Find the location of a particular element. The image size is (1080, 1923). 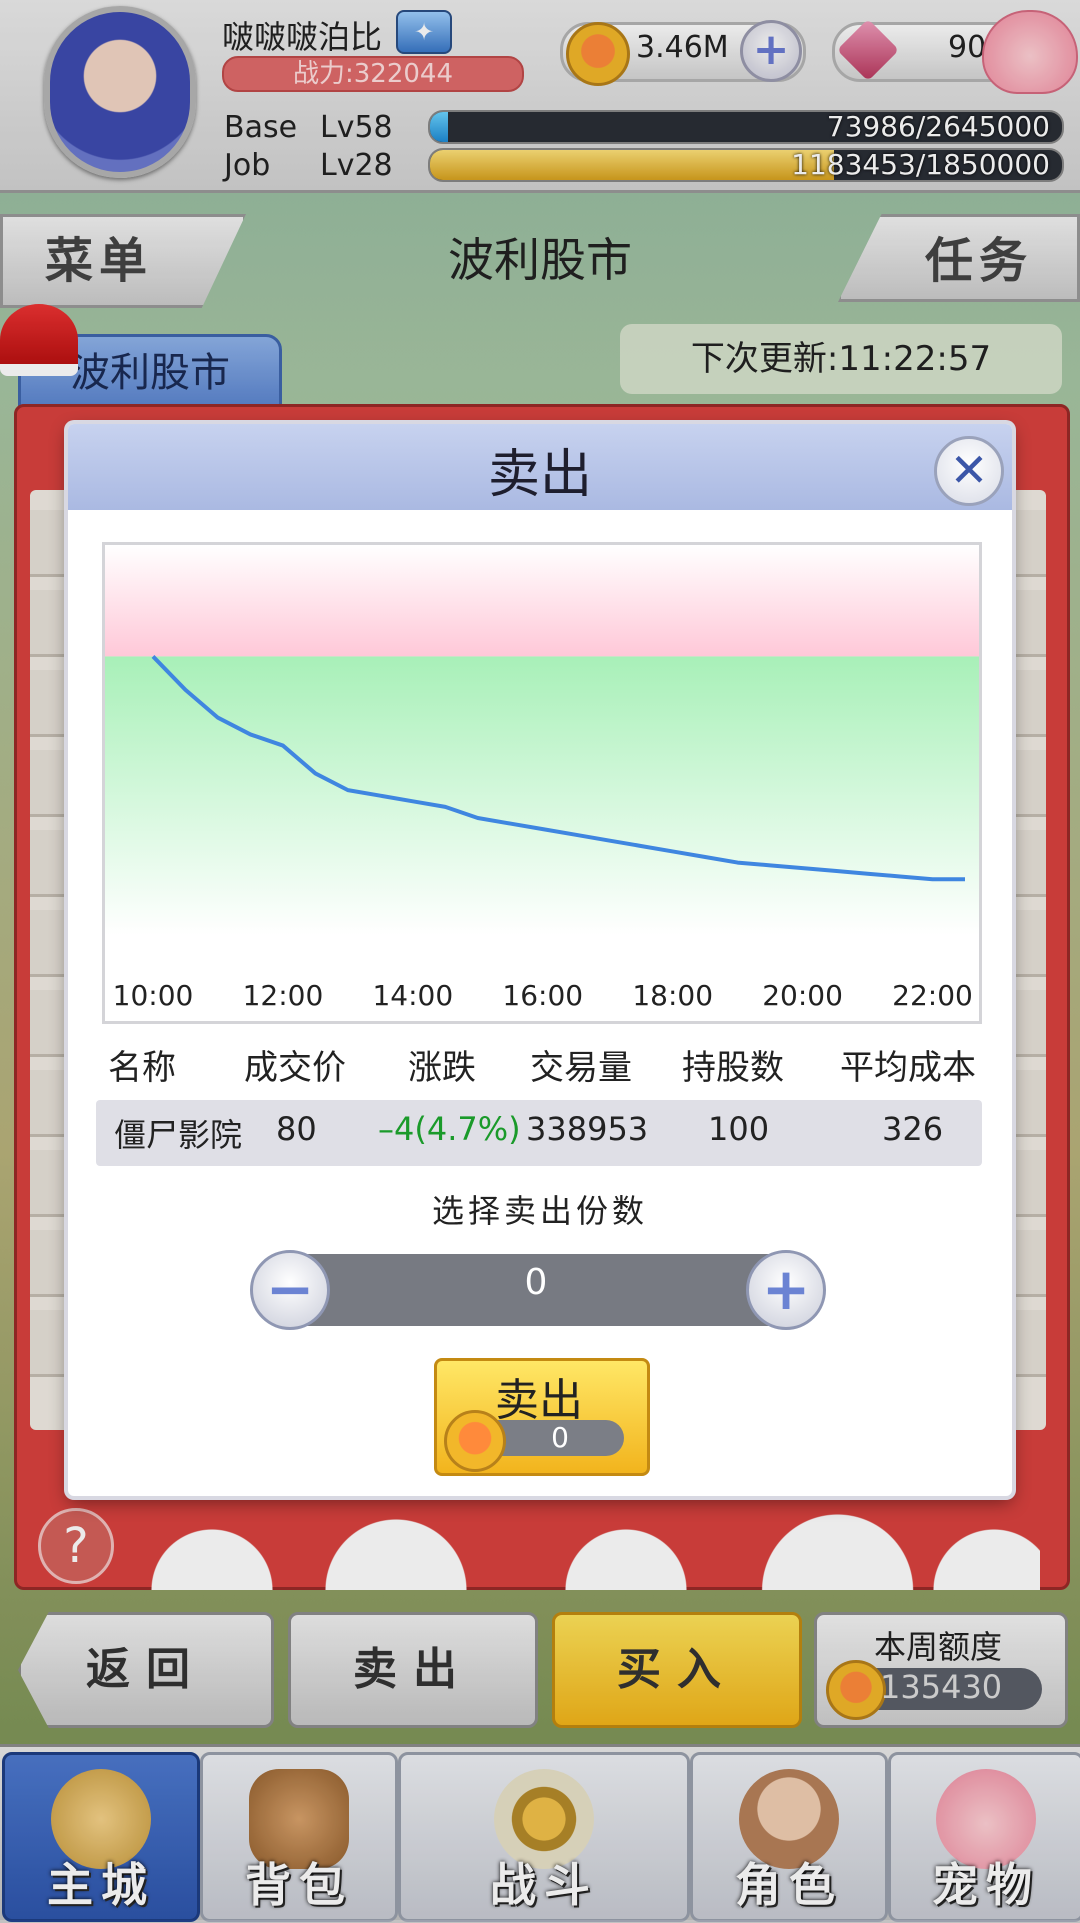

increase-quantity-button: + is located at coordinates (786, 1290).